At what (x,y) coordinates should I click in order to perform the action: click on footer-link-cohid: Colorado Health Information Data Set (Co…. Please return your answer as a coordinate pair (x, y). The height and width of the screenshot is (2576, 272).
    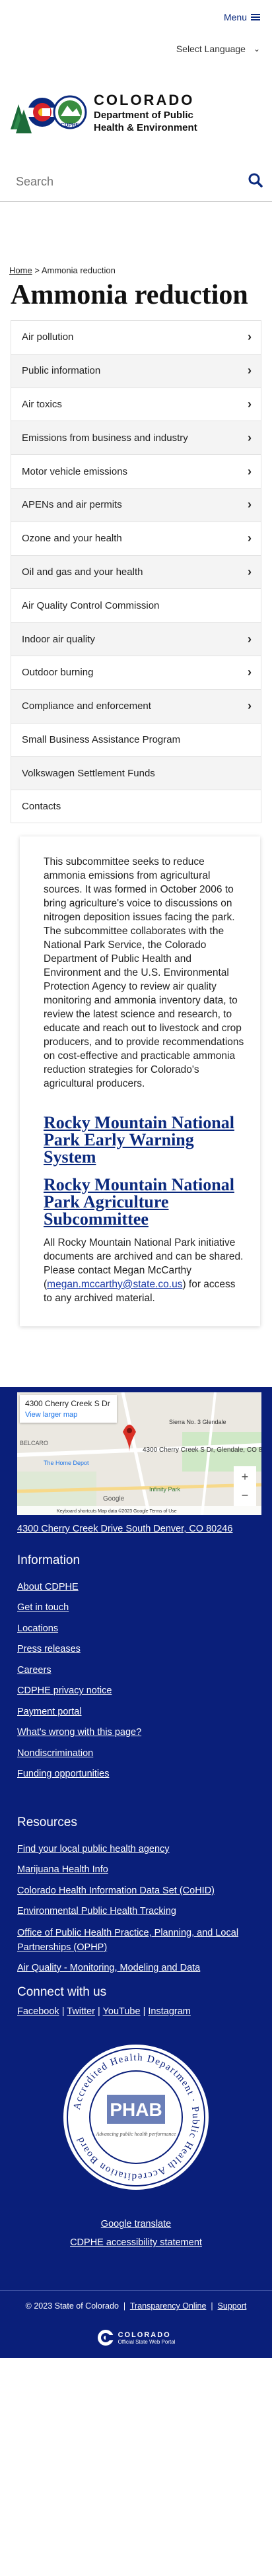
    Looking at the image, I should click on (139, 1892).